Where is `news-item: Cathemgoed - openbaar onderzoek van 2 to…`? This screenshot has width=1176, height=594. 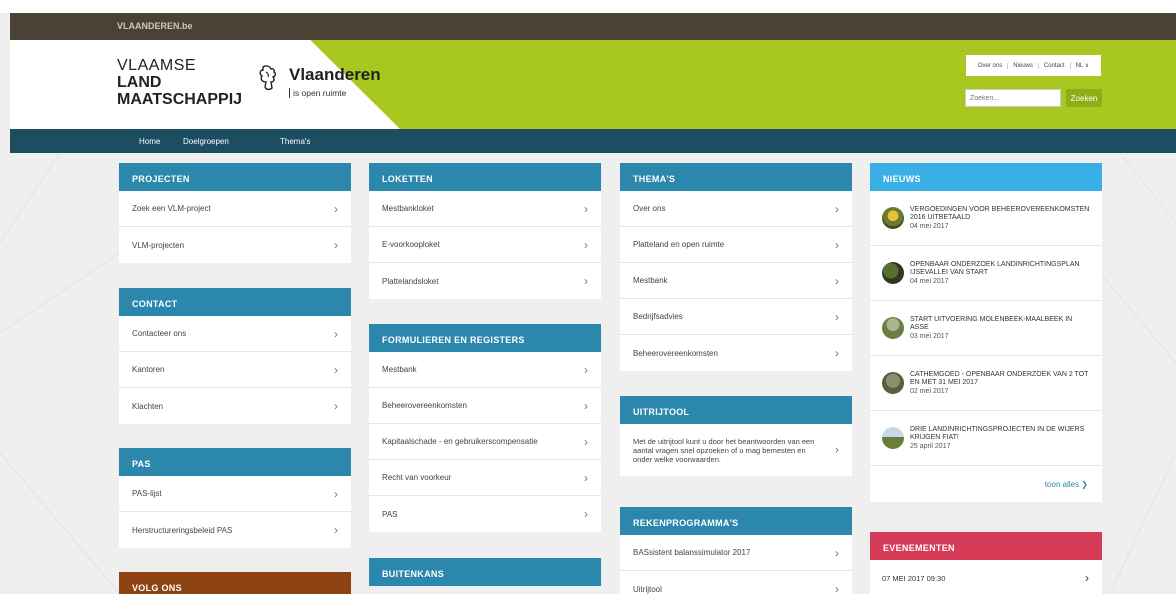 news-item: Cathemgoed - openbaar onderzoek van 2 to… is located at coordinates (986, 383).